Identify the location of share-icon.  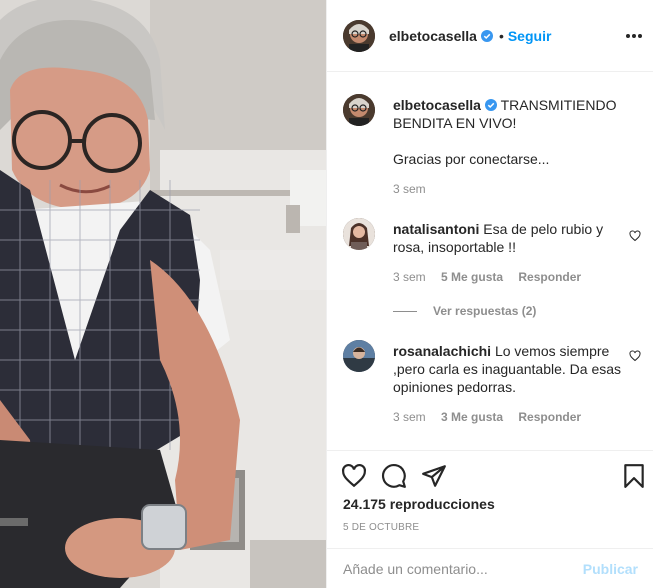
(434, 476).